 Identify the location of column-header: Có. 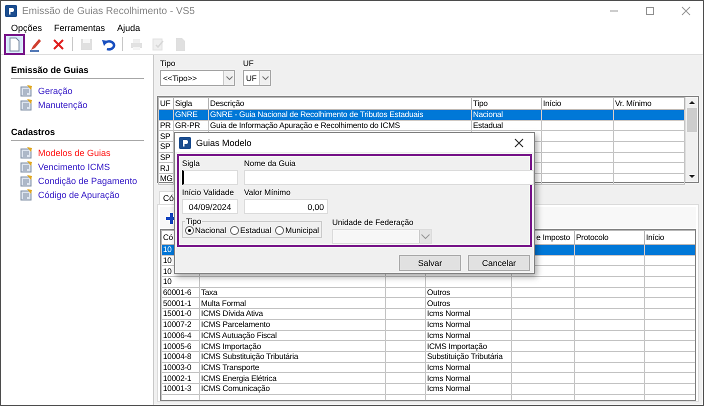
(168, 237).